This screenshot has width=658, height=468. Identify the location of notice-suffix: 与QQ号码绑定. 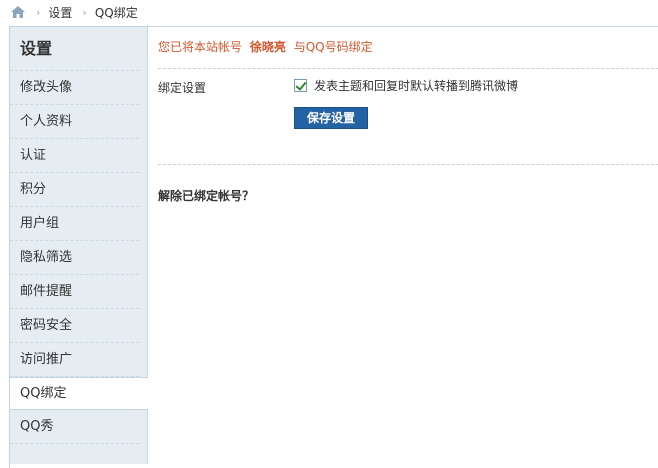
(333, 47).